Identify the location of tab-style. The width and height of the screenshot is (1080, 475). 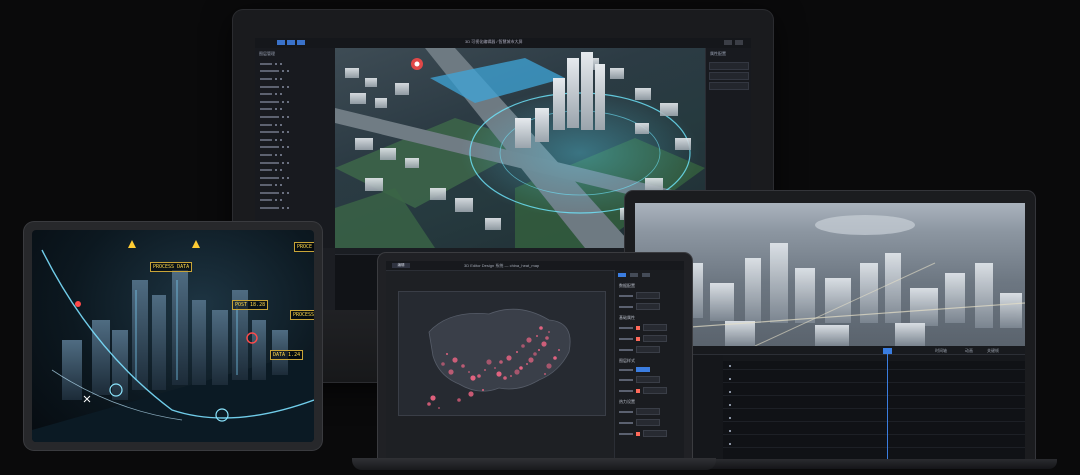
(634, 275).